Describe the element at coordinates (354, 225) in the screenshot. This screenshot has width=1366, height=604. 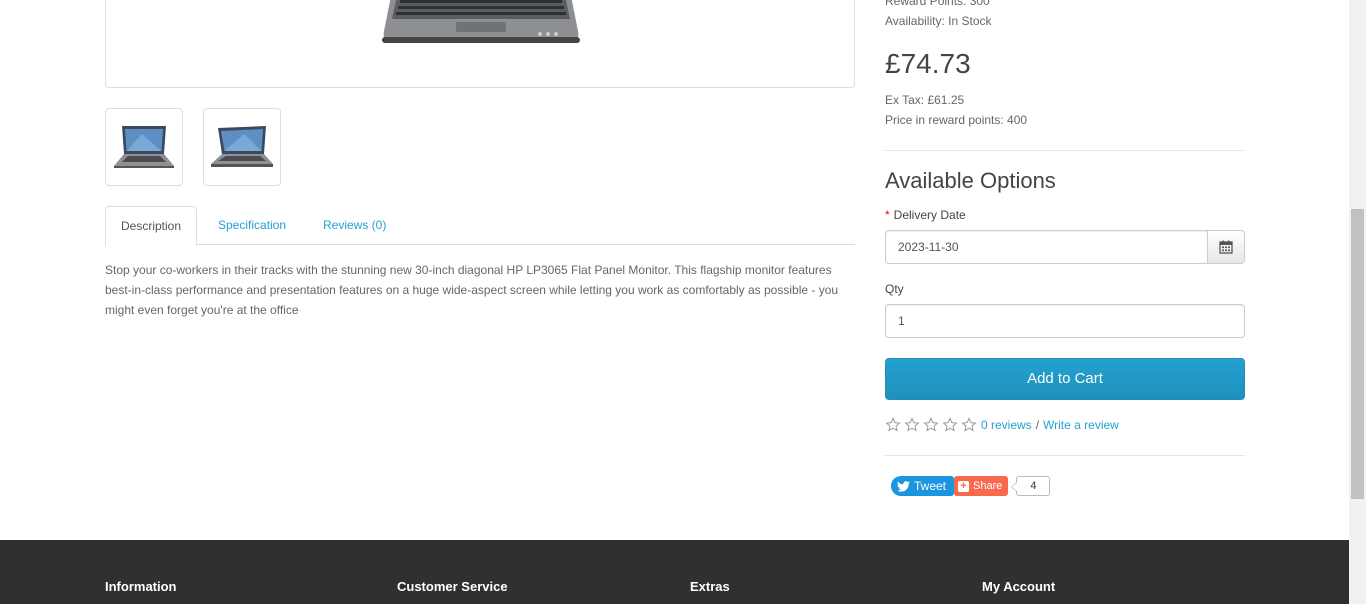
I see `tab-reviews: Reviews (0)` at that location.